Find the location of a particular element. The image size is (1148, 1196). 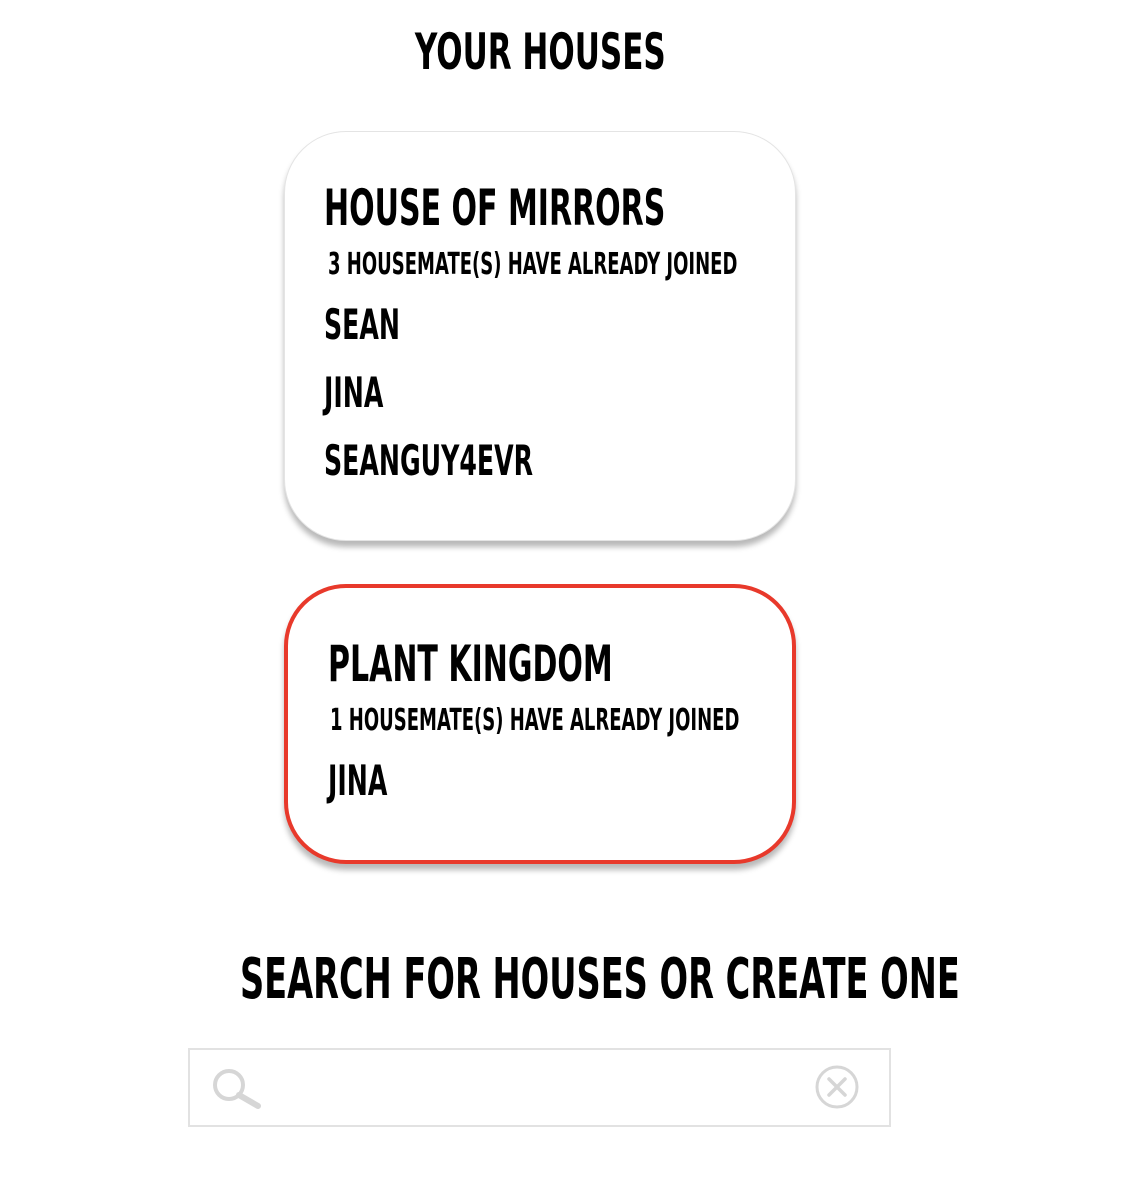

member-name: SEAN is located at coordinates (362, 324).